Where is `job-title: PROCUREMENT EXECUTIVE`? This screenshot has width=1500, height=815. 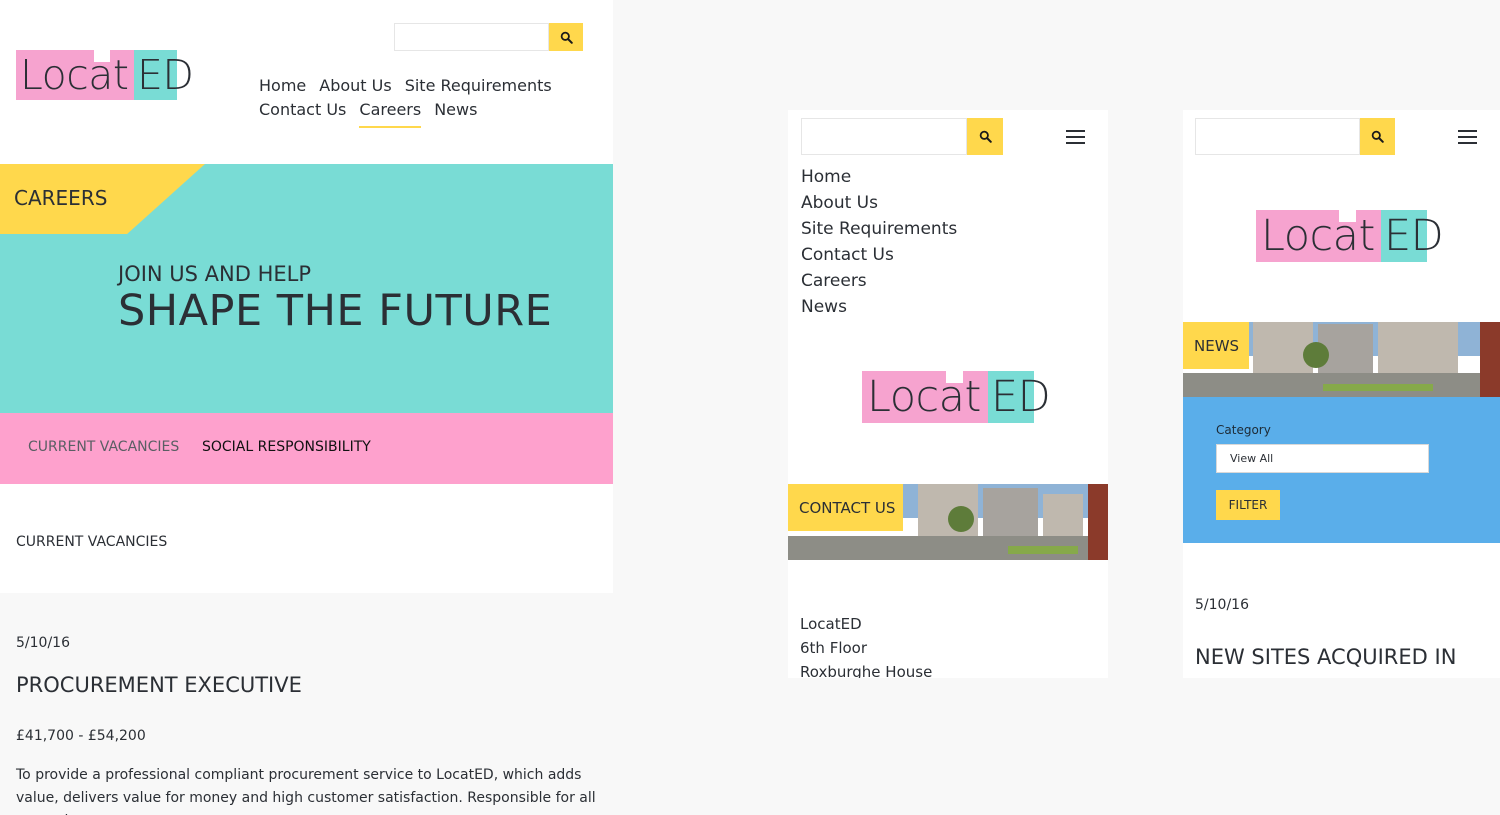
job-title: PROCUREMENT EXECUTIVE is located at coordinates (159, 685).